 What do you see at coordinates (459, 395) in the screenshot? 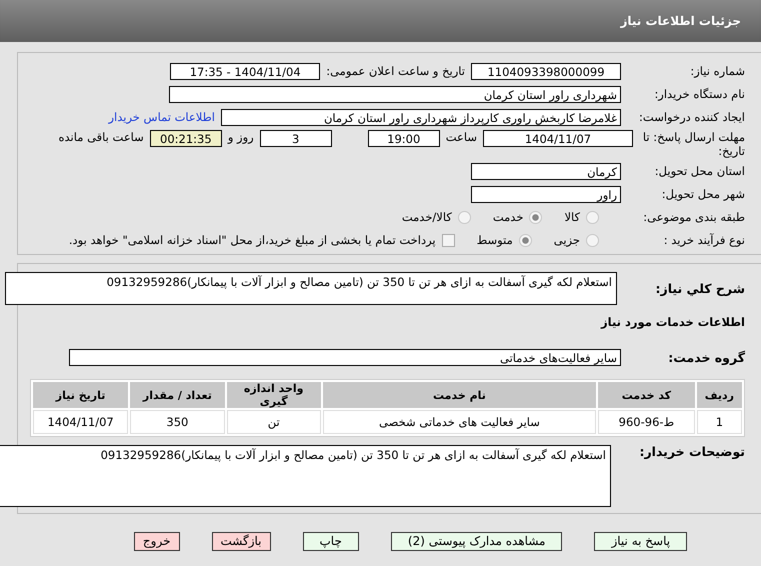
I see `column-header: نام خدمت` at bounding box center [459, 395].